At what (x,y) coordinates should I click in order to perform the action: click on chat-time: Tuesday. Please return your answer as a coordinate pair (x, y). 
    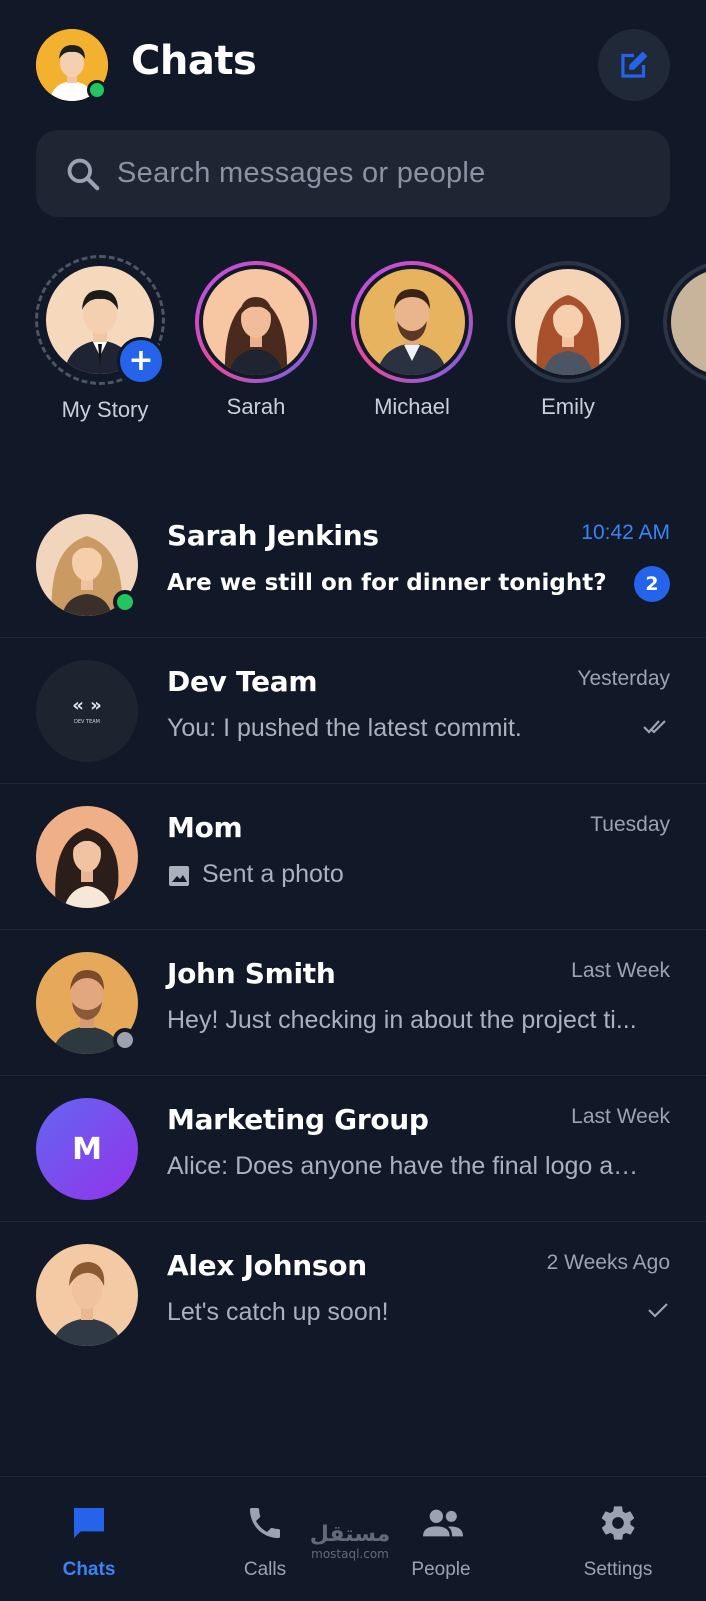
    Looking at the image, I should click on (630, 824).